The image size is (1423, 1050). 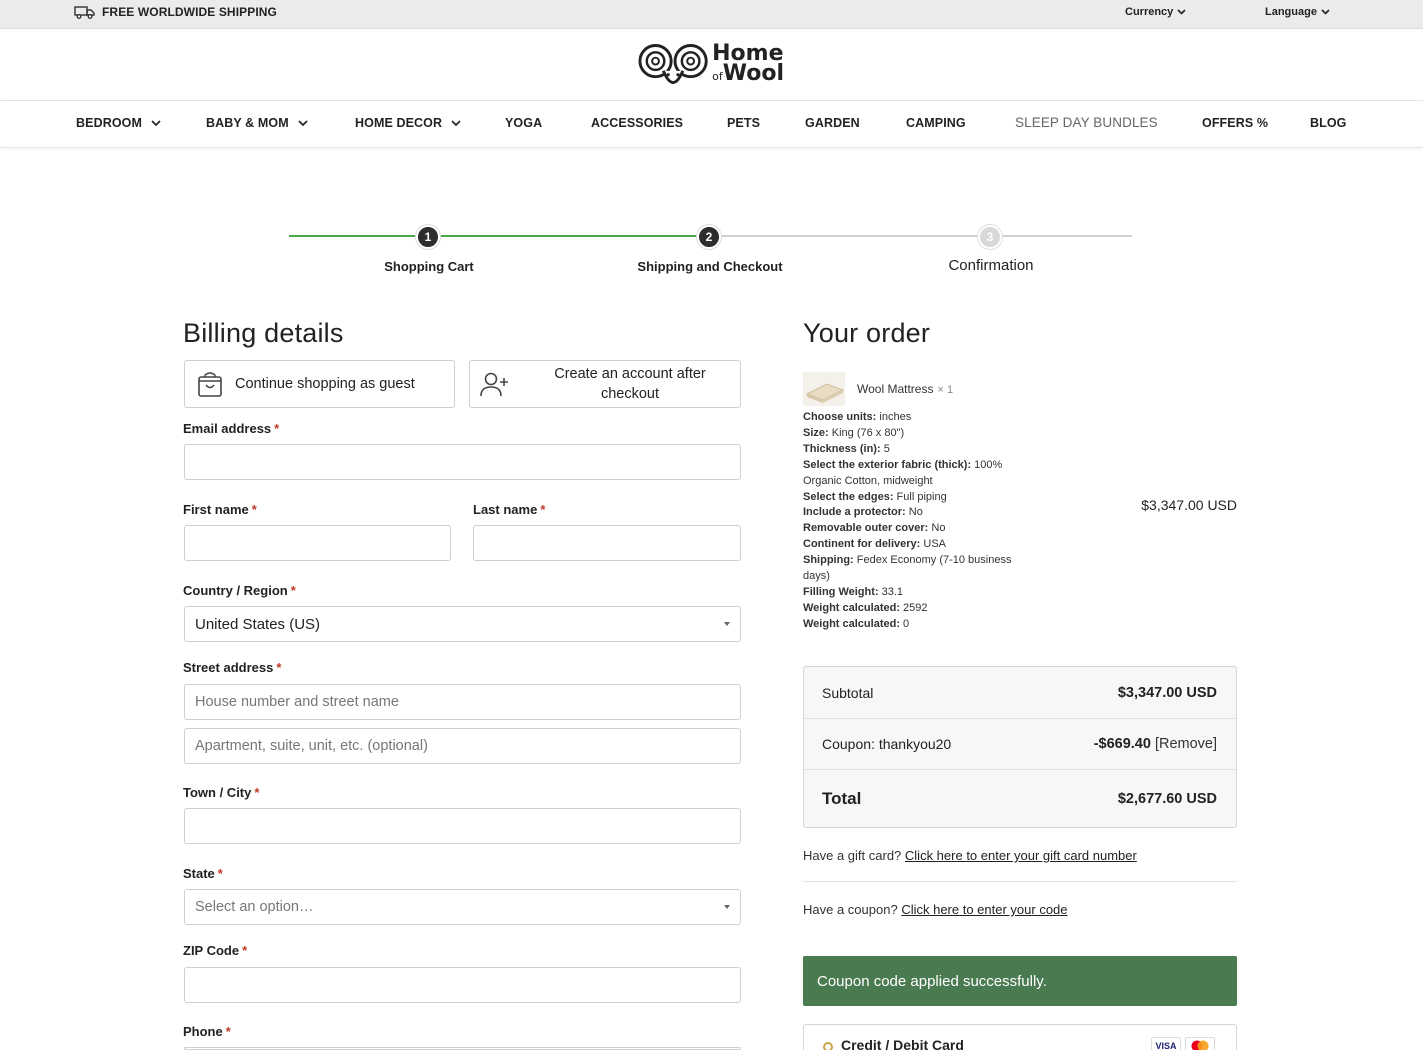 I want to click on mattress-image, so click(x=825, y=393).